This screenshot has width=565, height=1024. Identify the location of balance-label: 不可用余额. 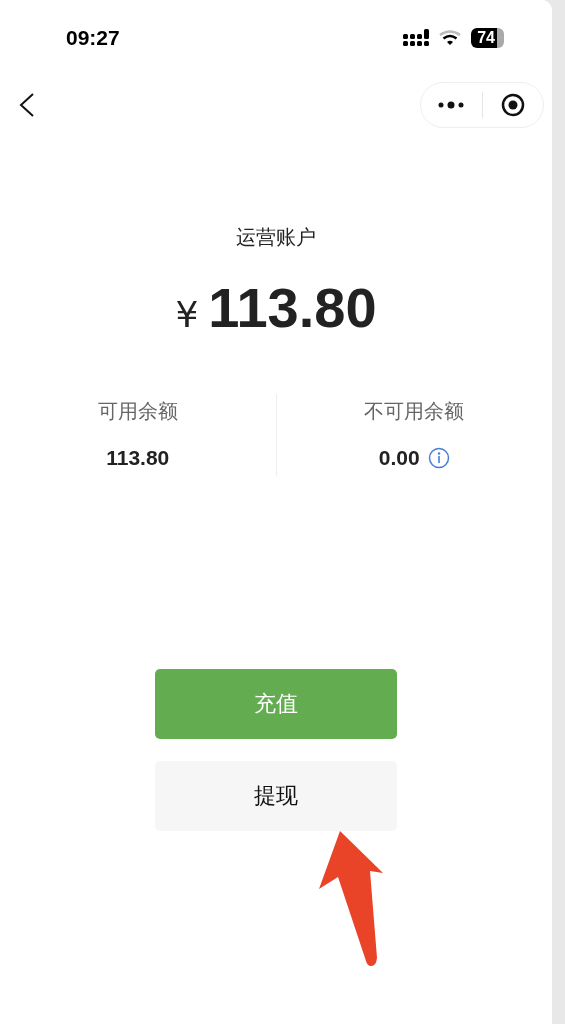
(414, 411).